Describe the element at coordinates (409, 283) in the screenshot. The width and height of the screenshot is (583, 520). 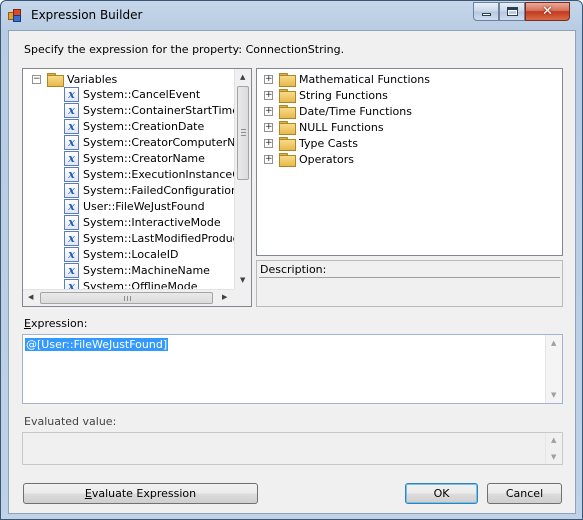
I see `description-panel: Description:` at that location.